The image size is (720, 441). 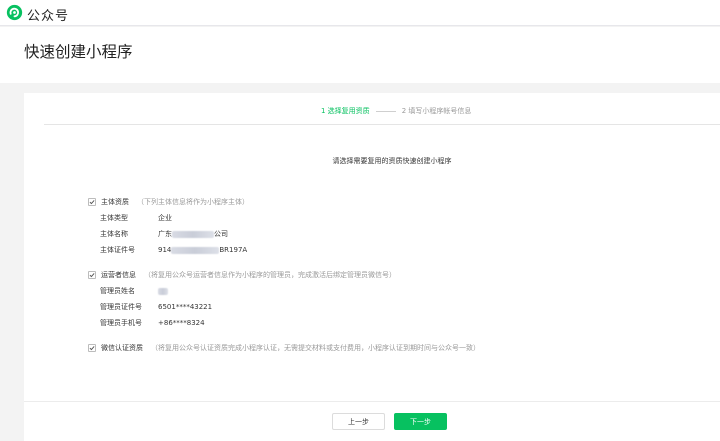 I want to click on step-indicator: 1 选择复用资质 2 填写小程序帐号信息, so click(x=396, y=111).